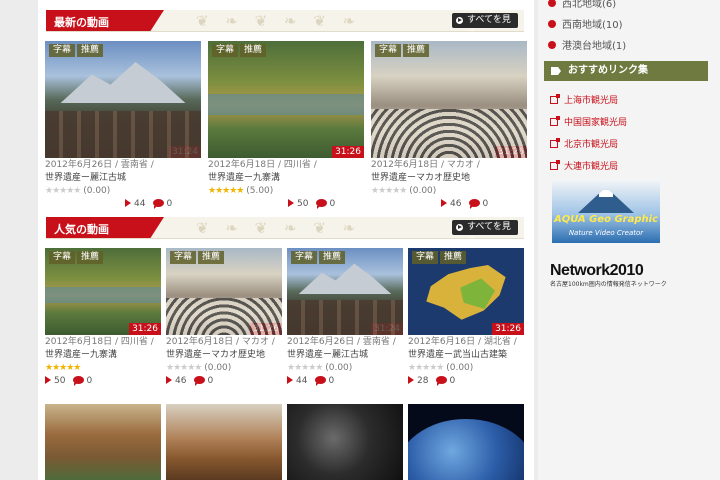 The height and width of the screenshot is (480, 720). What do you see at coordinates (552, 24) in the screenshot?
I see `bullet-icon` at bounding box center [552, 24].